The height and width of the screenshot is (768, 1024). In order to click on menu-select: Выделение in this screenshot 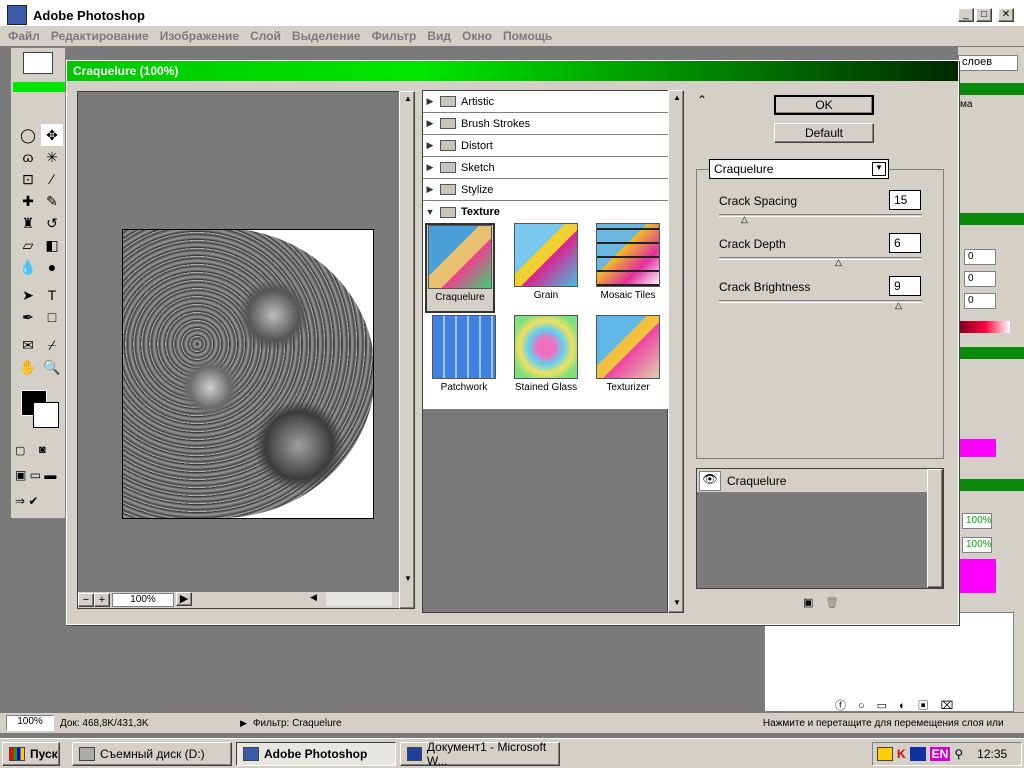, I will do `click(326, 36)`.